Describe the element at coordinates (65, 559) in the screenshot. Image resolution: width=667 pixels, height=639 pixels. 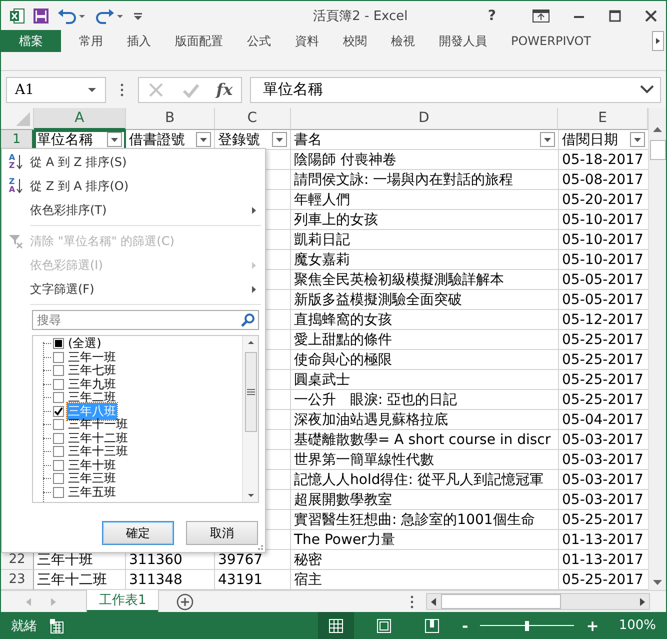
I see `table-cell: 三年十班` at that location.